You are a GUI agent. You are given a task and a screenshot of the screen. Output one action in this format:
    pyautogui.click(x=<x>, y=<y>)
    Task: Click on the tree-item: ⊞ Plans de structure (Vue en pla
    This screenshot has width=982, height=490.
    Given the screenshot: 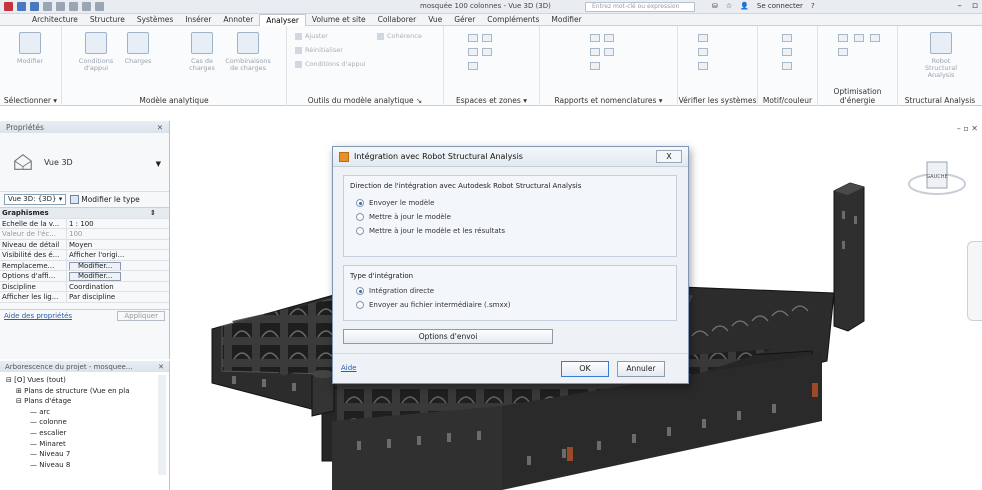 What is the action you would take?
    pyautogui.click(x=84, y=391)
    